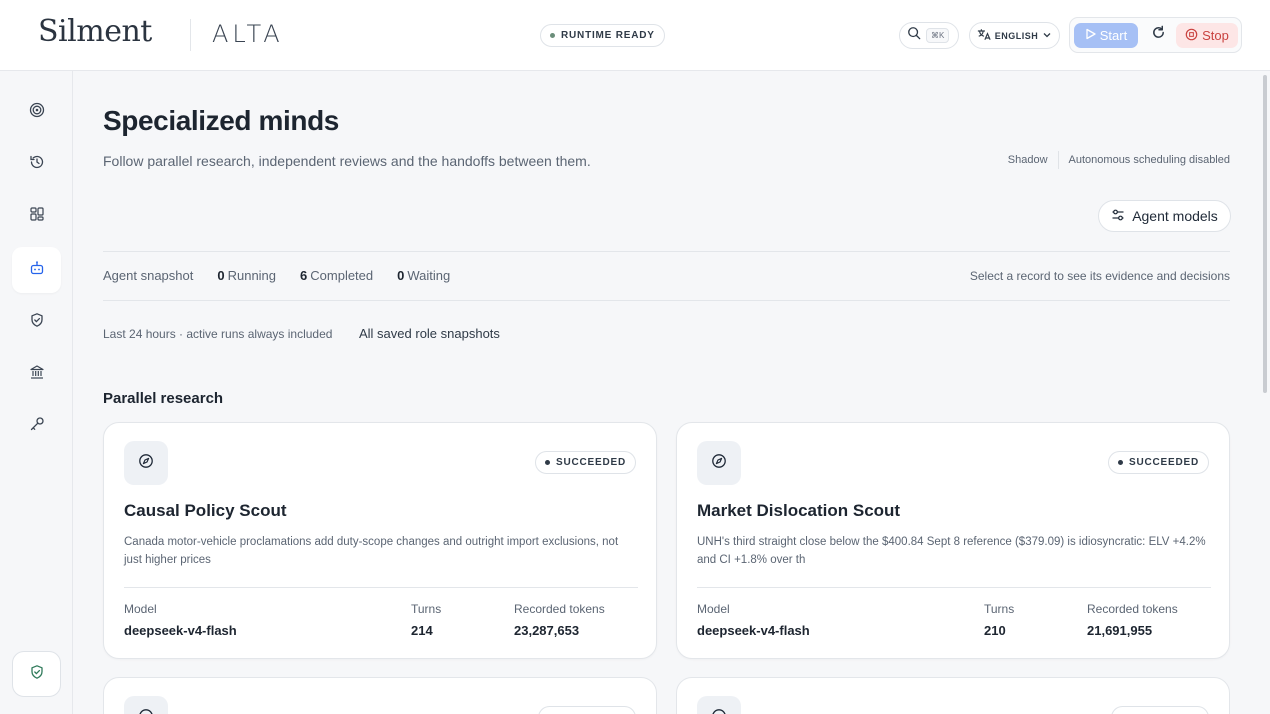 The height and width of the screenshot is (714, 1270). I want to click on running-stat: 0 Running, so click(246, 275).